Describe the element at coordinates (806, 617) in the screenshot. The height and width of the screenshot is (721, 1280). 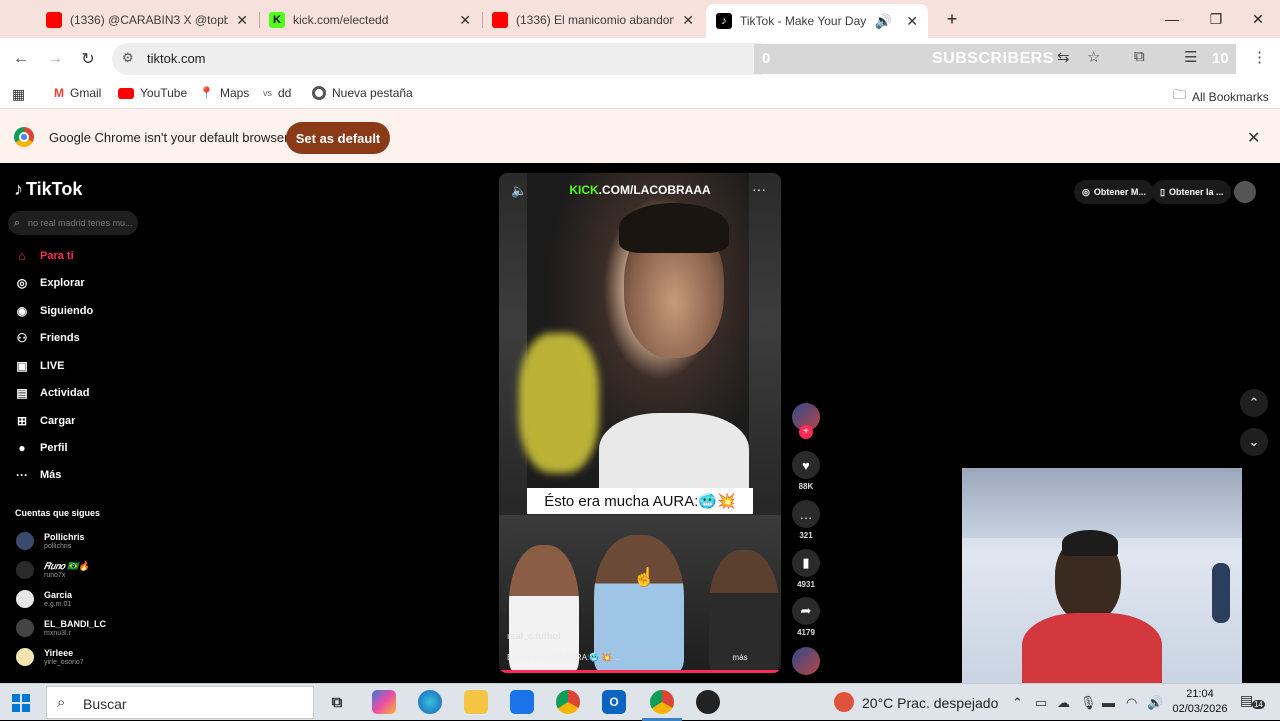
I see `share-action: ➦ 4179` at that location.